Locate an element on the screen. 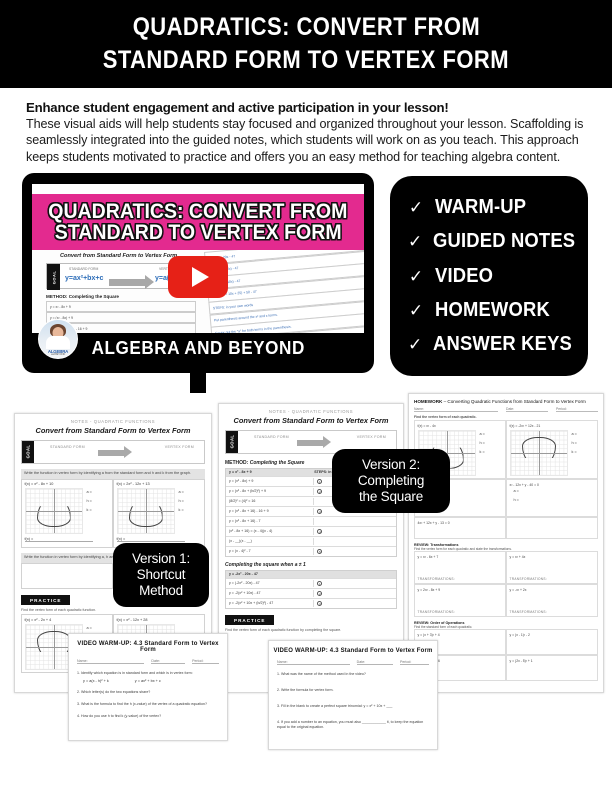 This screenshot has height=792, width=612. blank-a: a = is located at coordinates (516, 490).